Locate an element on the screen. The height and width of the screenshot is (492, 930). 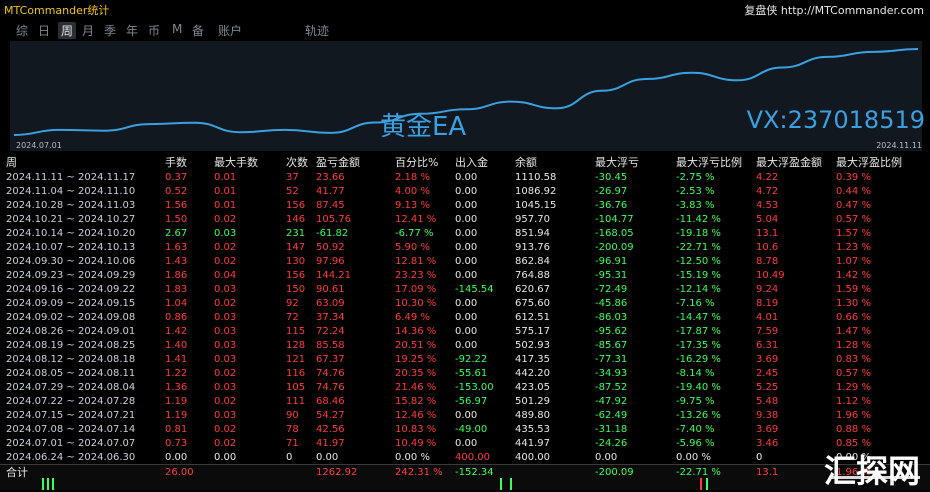
cell-lots: 1.40 is located at coordinates (176, 345).